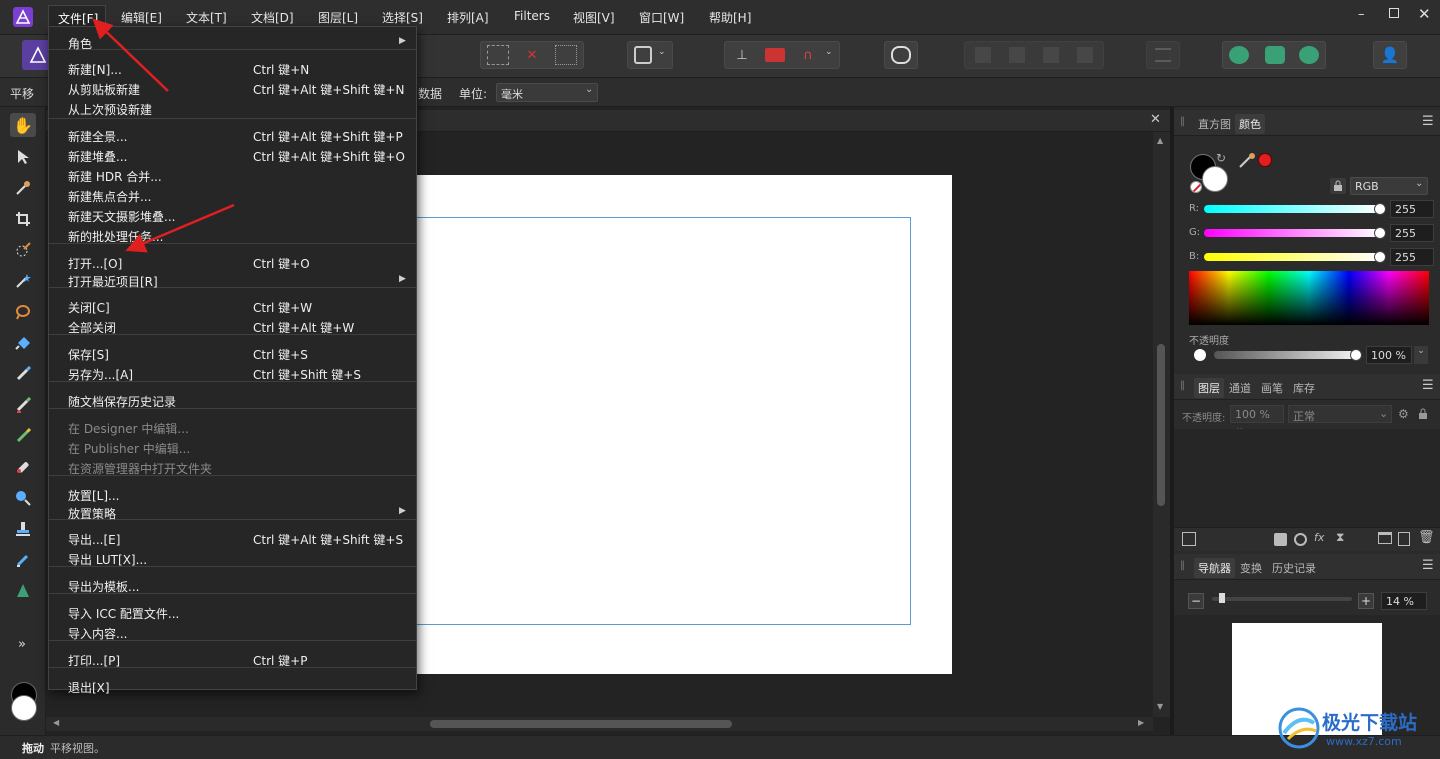  What do you see at coordinates (566, 55) in the screenshot?
I see `invert-selection-icon` at bounding box center [566, 55].